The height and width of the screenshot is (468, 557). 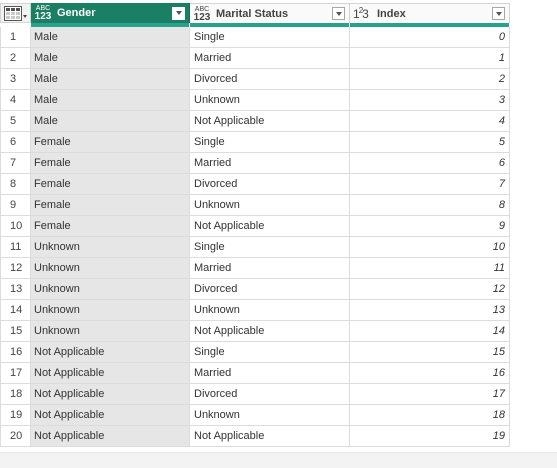 I want to click on cell-index: 7, so click(x=430, y=184).